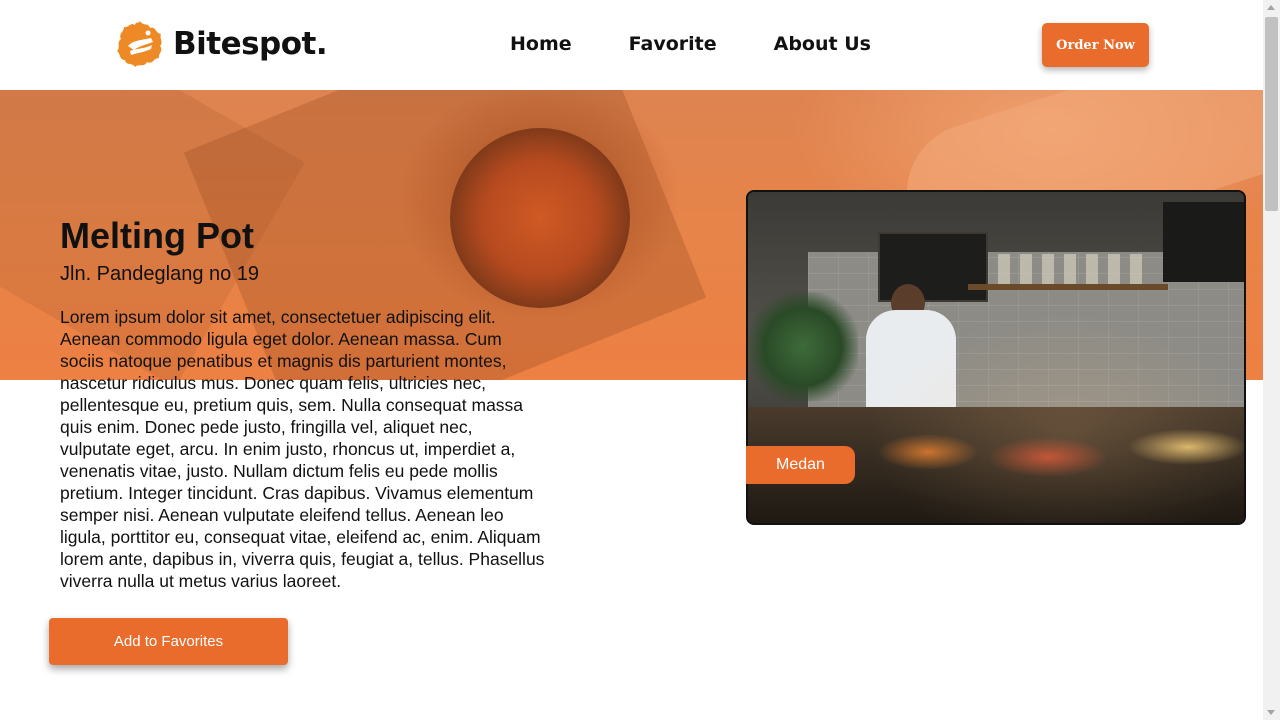 The height and width of the screenshot is (720, 1280). I want to click on splash-logo-icon, so click(139, 44).